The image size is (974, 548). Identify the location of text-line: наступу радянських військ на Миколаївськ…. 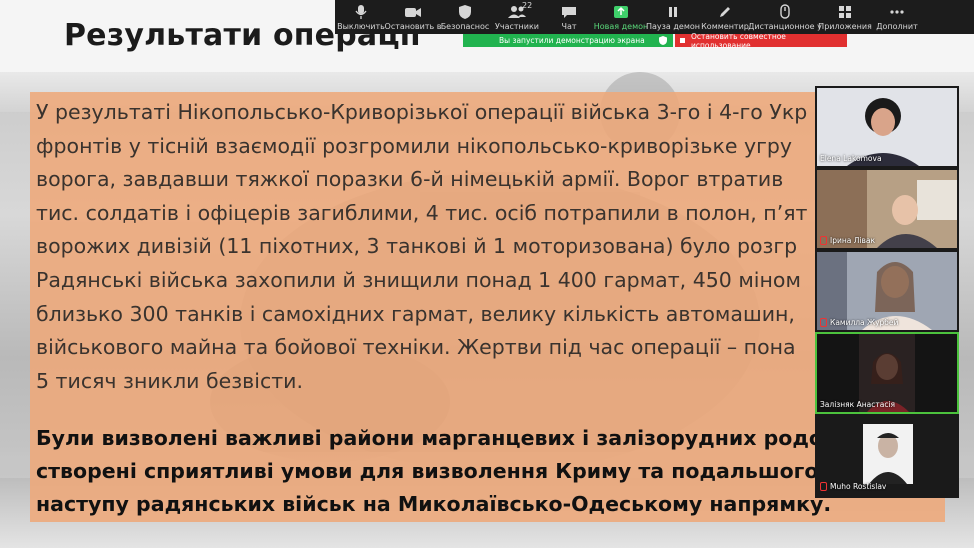
(434, 504).